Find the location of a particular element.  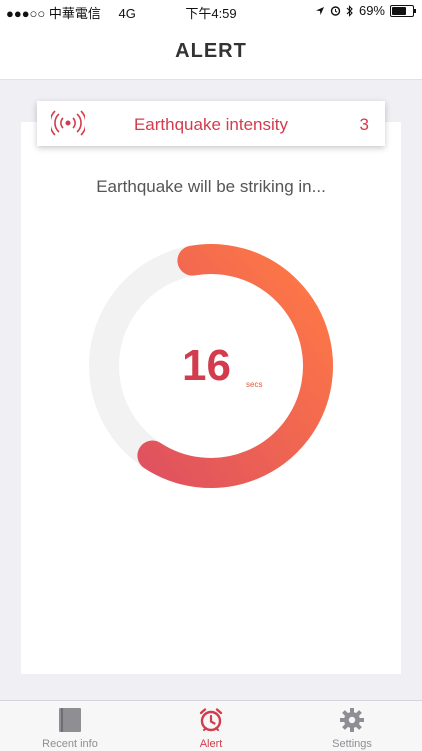

status-bar: ●●●○○ 中華電信 4G 下午4:59 69% is located at coordinates (211, 11).